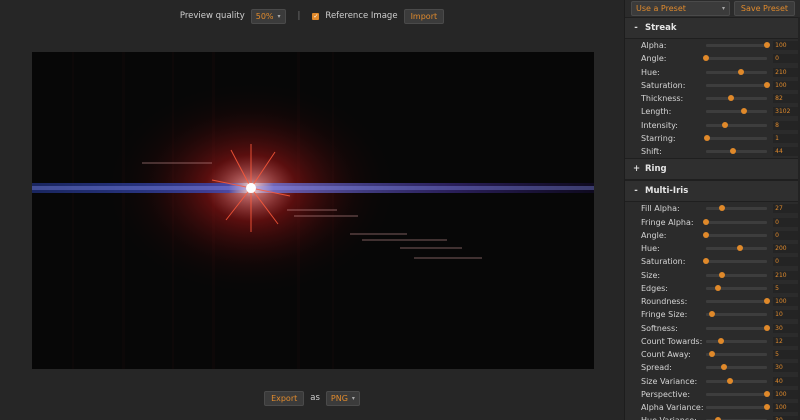 The height and width of the screenshot is (420, 800). Describe the element at coordinates (651, 275) in the screenshot. I see `slider-label: Size:` at that location.